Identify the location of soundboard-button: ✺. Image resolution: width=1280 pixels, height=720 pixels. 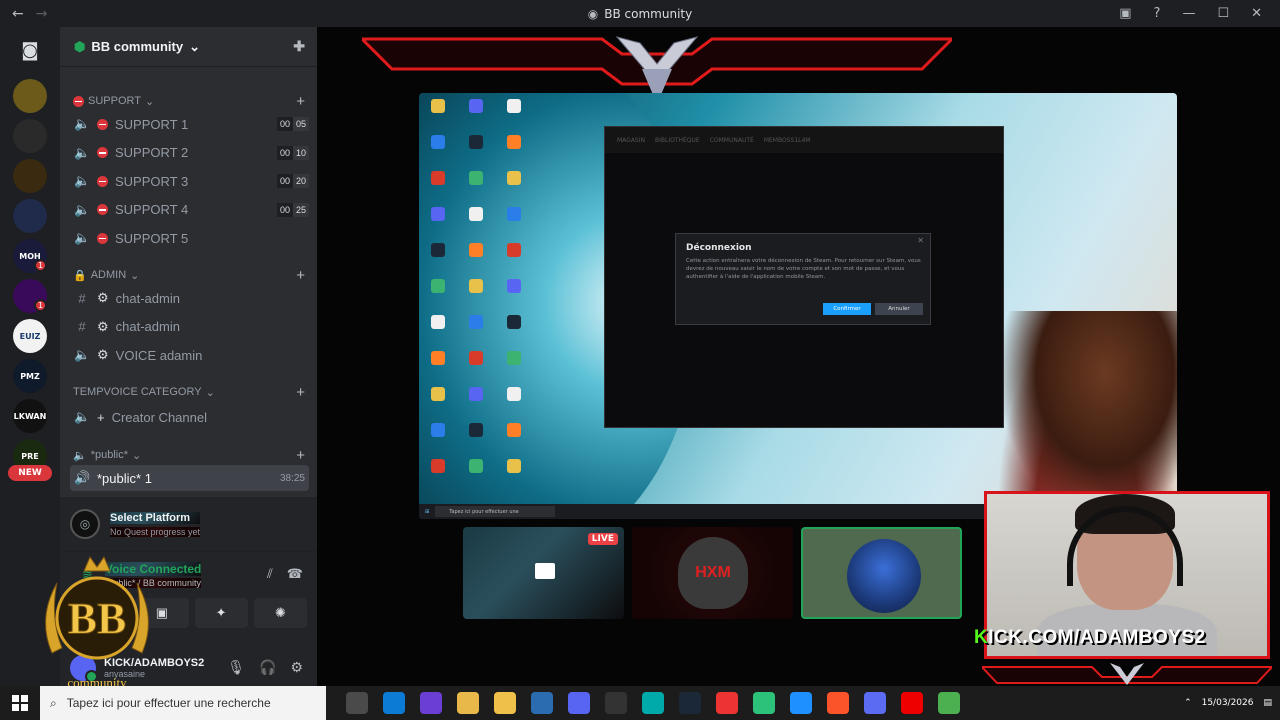
(280, 613).